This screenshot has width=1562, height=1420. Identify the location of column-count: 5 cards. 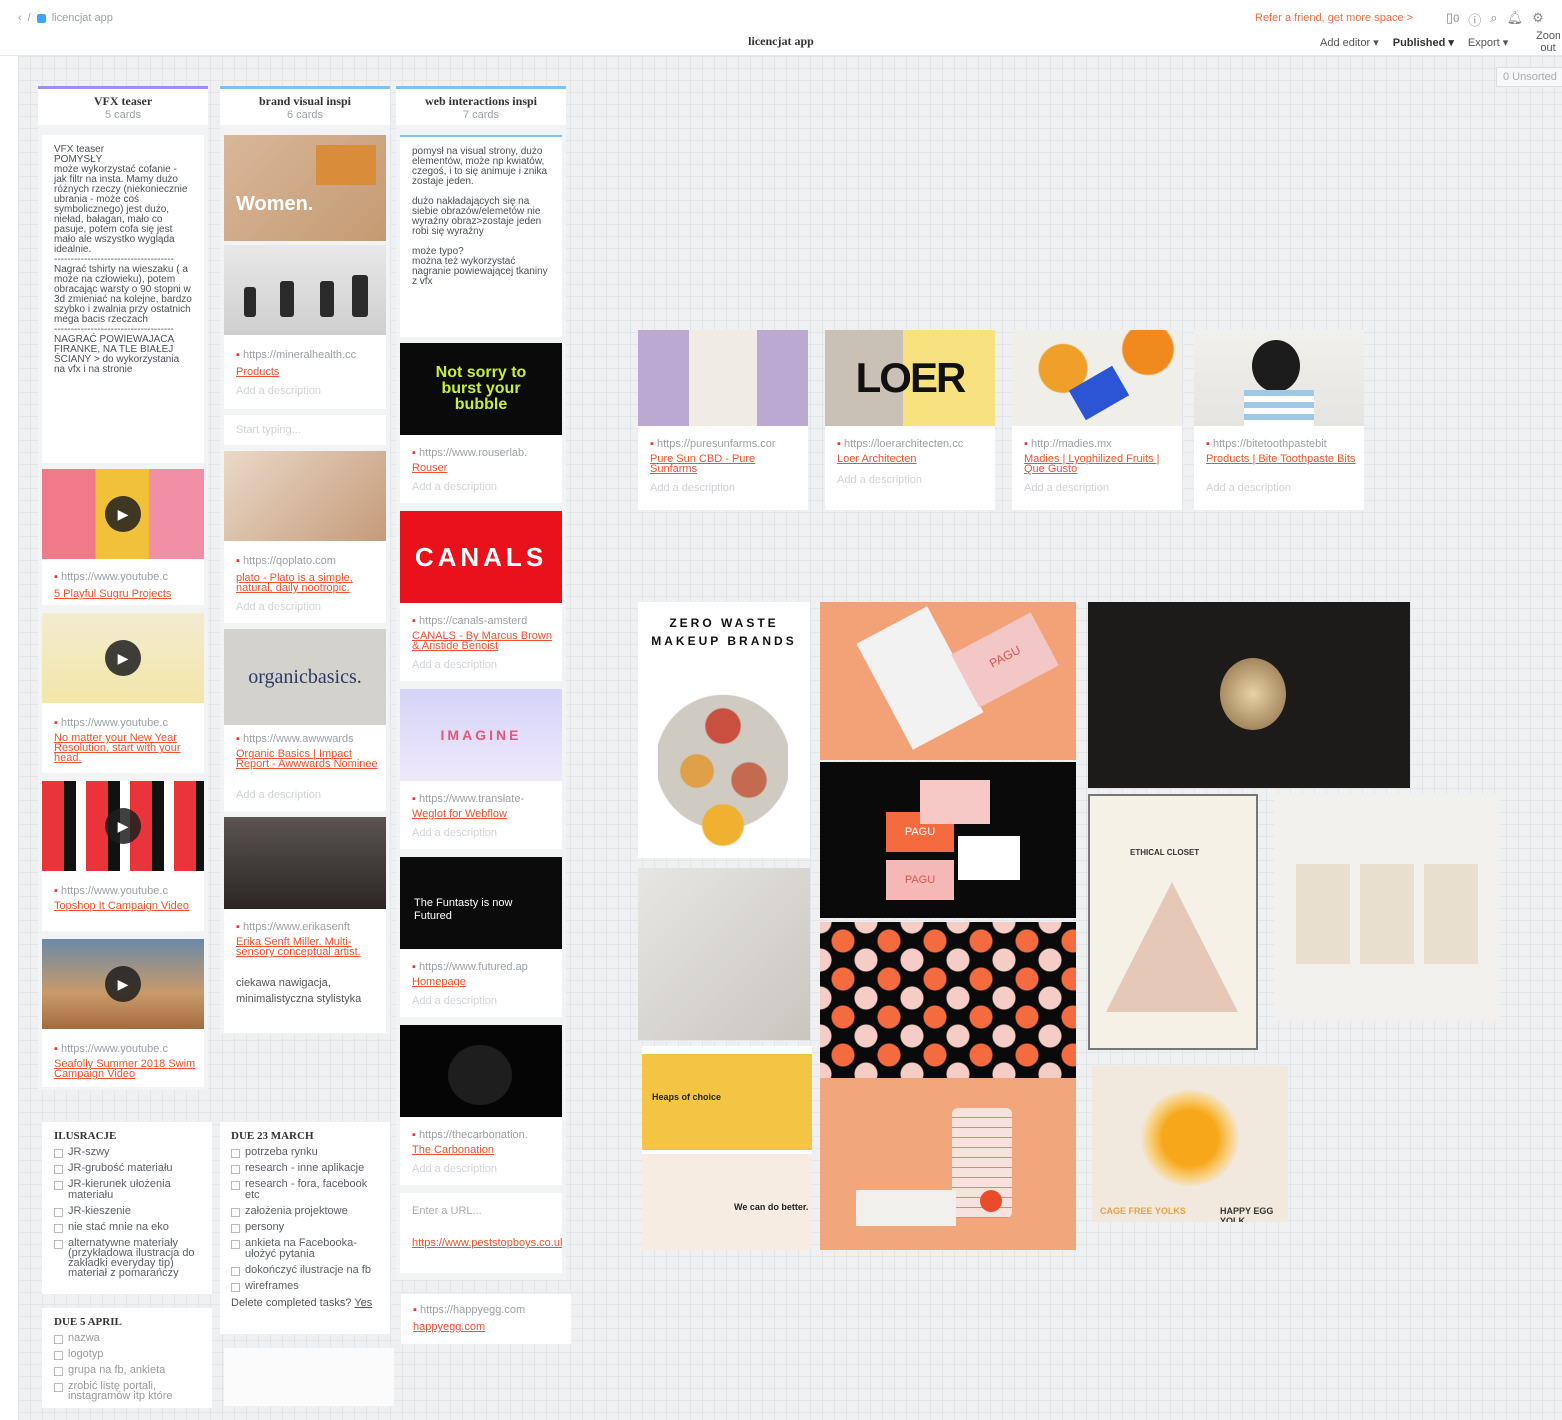
(123, 115).